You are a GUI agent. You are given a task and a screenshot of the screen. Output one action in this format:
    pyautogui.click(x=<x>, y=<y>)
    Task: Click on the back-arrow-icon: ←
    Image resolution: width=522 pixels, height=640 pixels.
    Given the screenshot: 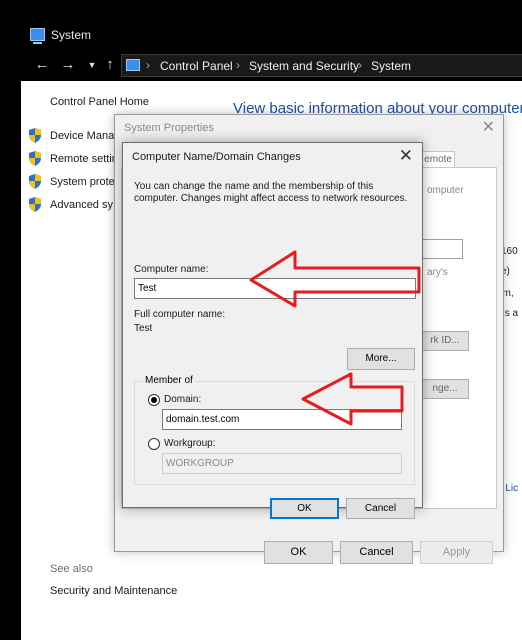 What is the action you would take?
    pyautogui.click(x=42, y=65)
    